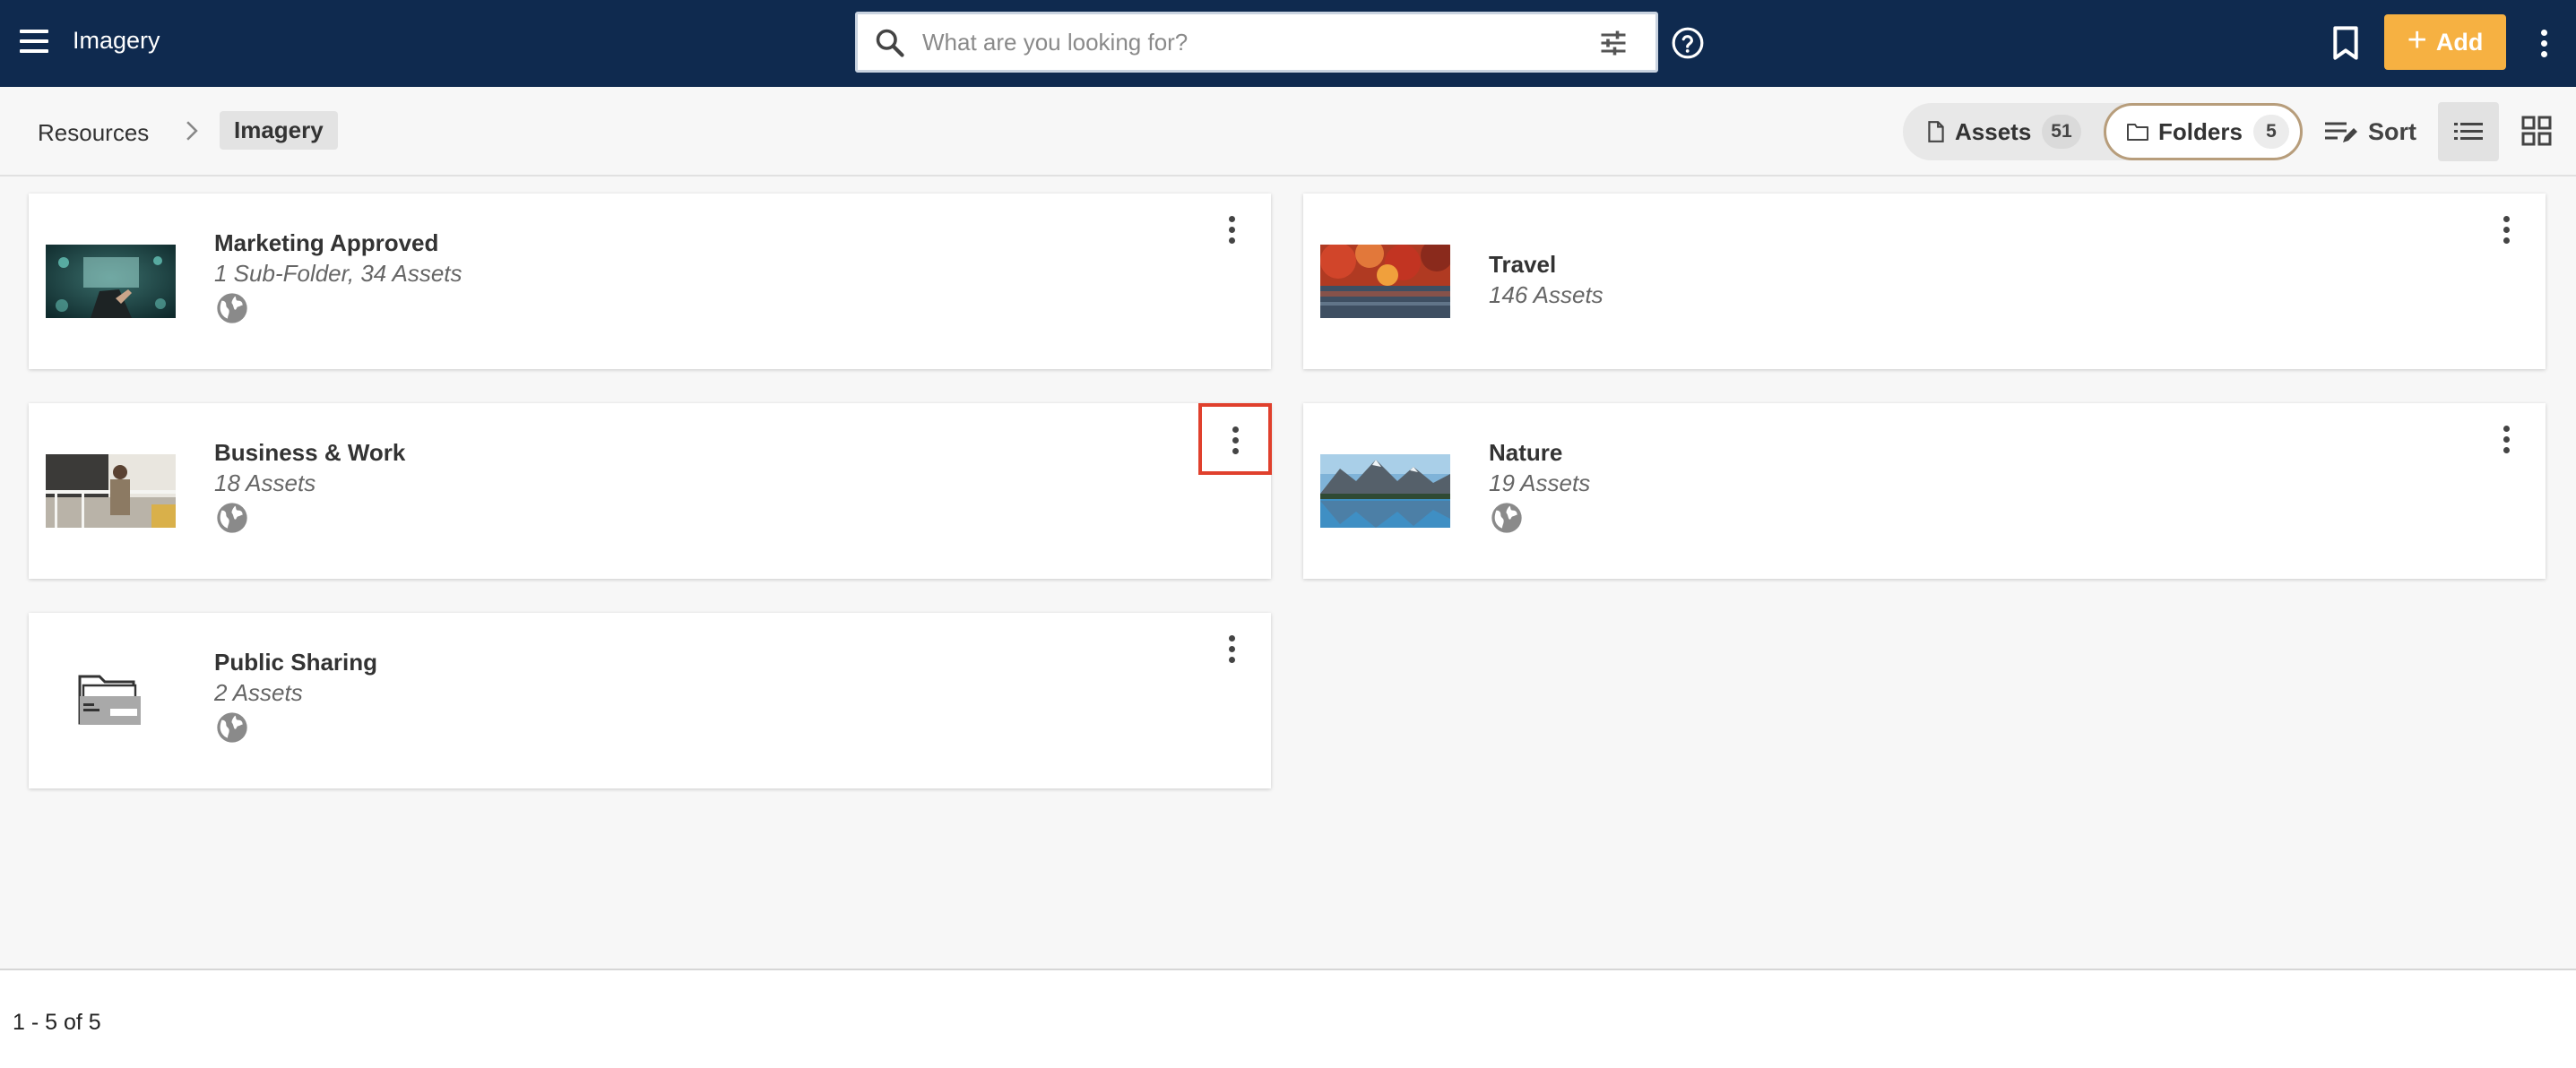 Image resolution: width=2576 pixels, height=1068 pixels. Describe the element at coordinates (93, 133) in the screenshot. I see `breadcrumb-root: Resources` at that location.